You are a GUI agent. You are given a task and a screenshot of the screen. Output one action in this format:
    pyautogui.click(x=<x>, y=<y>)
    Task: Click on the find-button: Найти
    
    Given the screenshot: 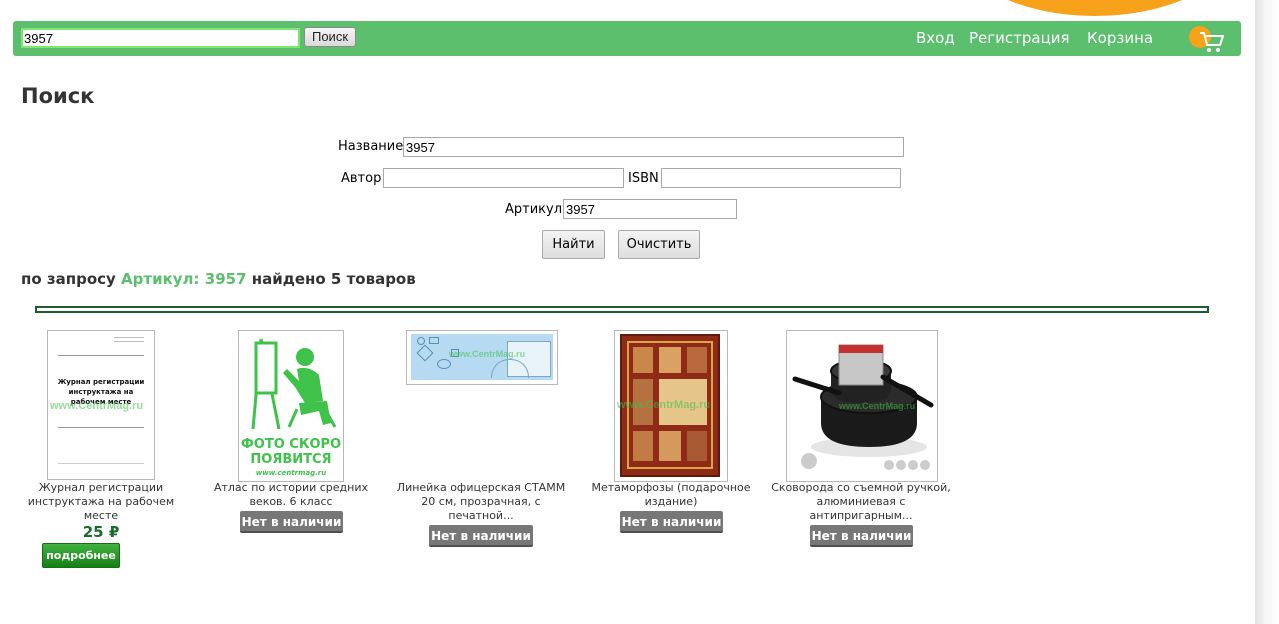 What is the action you would take?
    pyautogui.click(x=573, y=244)
    